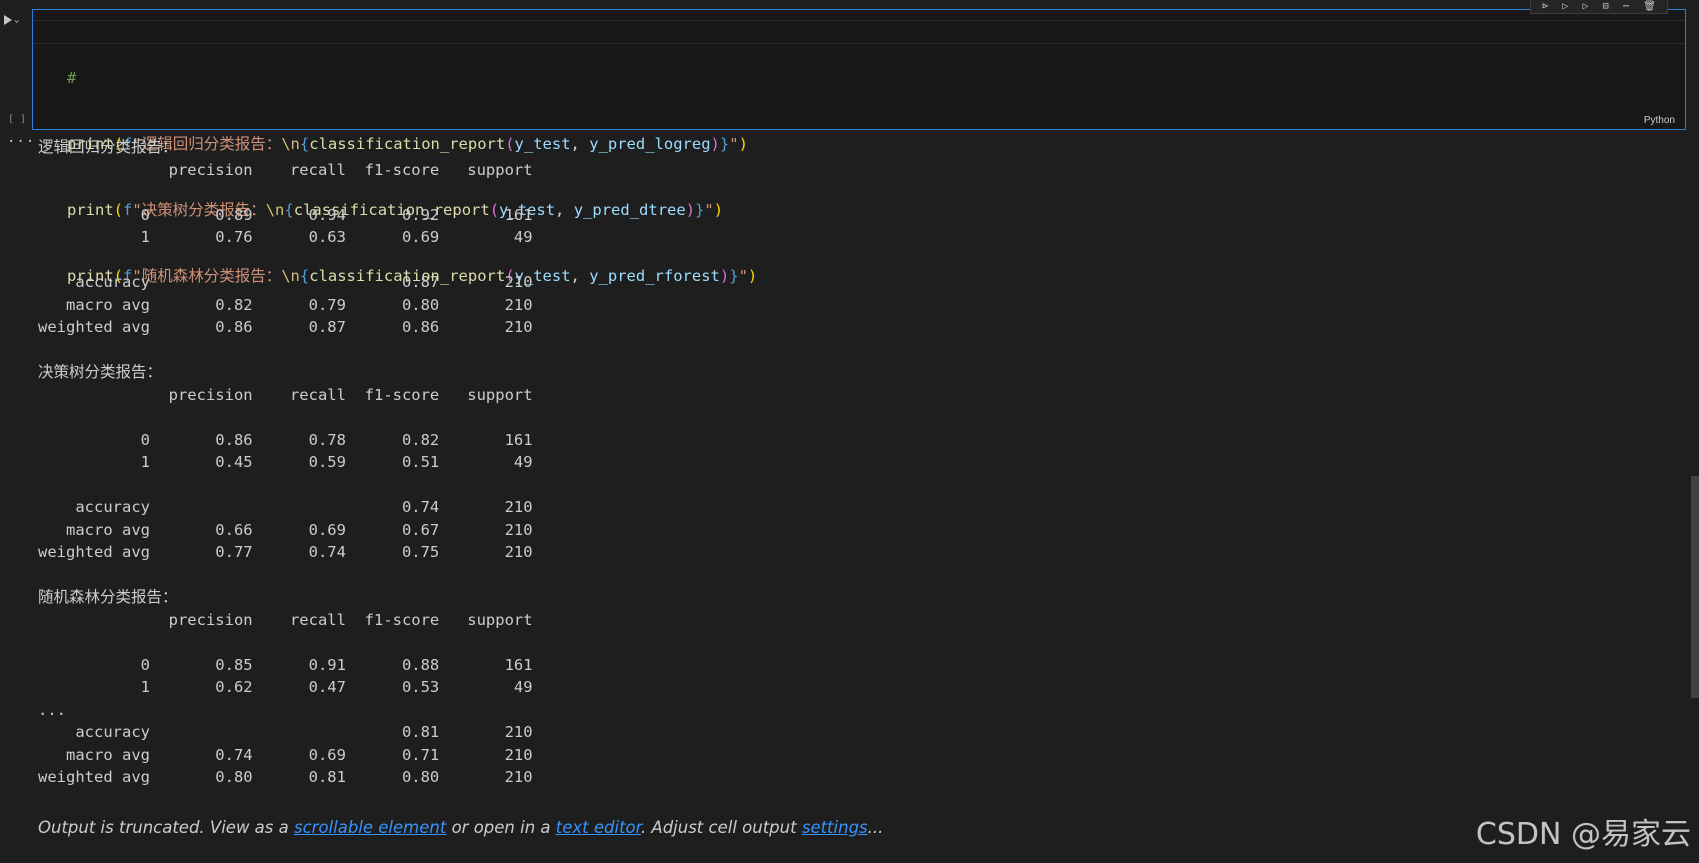  I want to click on output-line: macro avg 0.66 0.69 0.67 210, so click(285, 529).